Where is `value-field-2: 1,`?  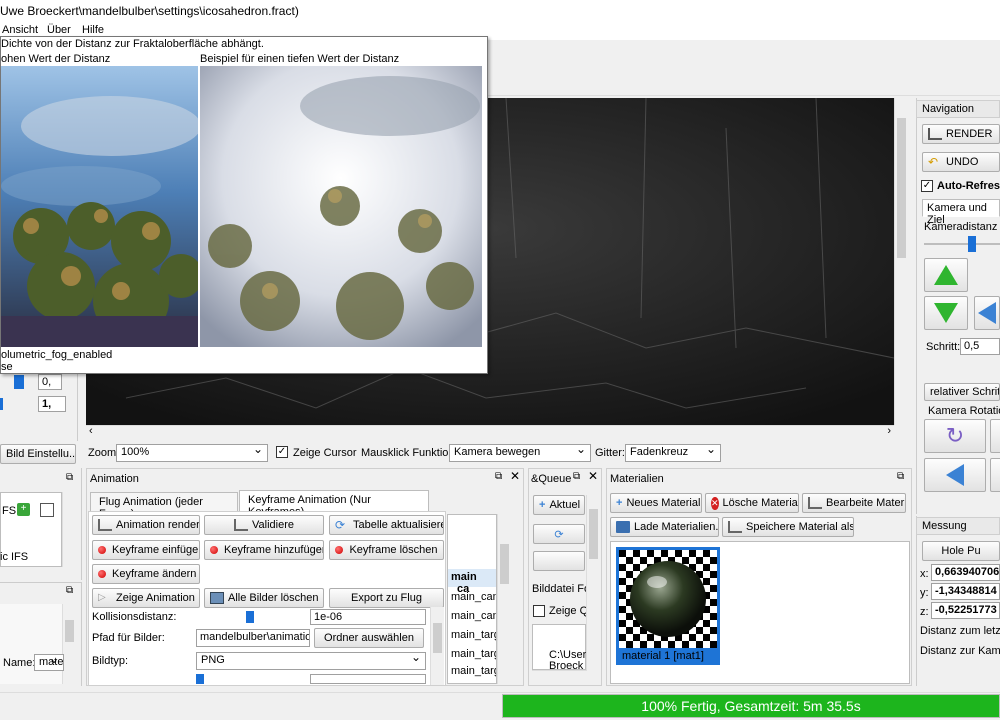 value-field-2: 1, is located at coordinates (52, 404).